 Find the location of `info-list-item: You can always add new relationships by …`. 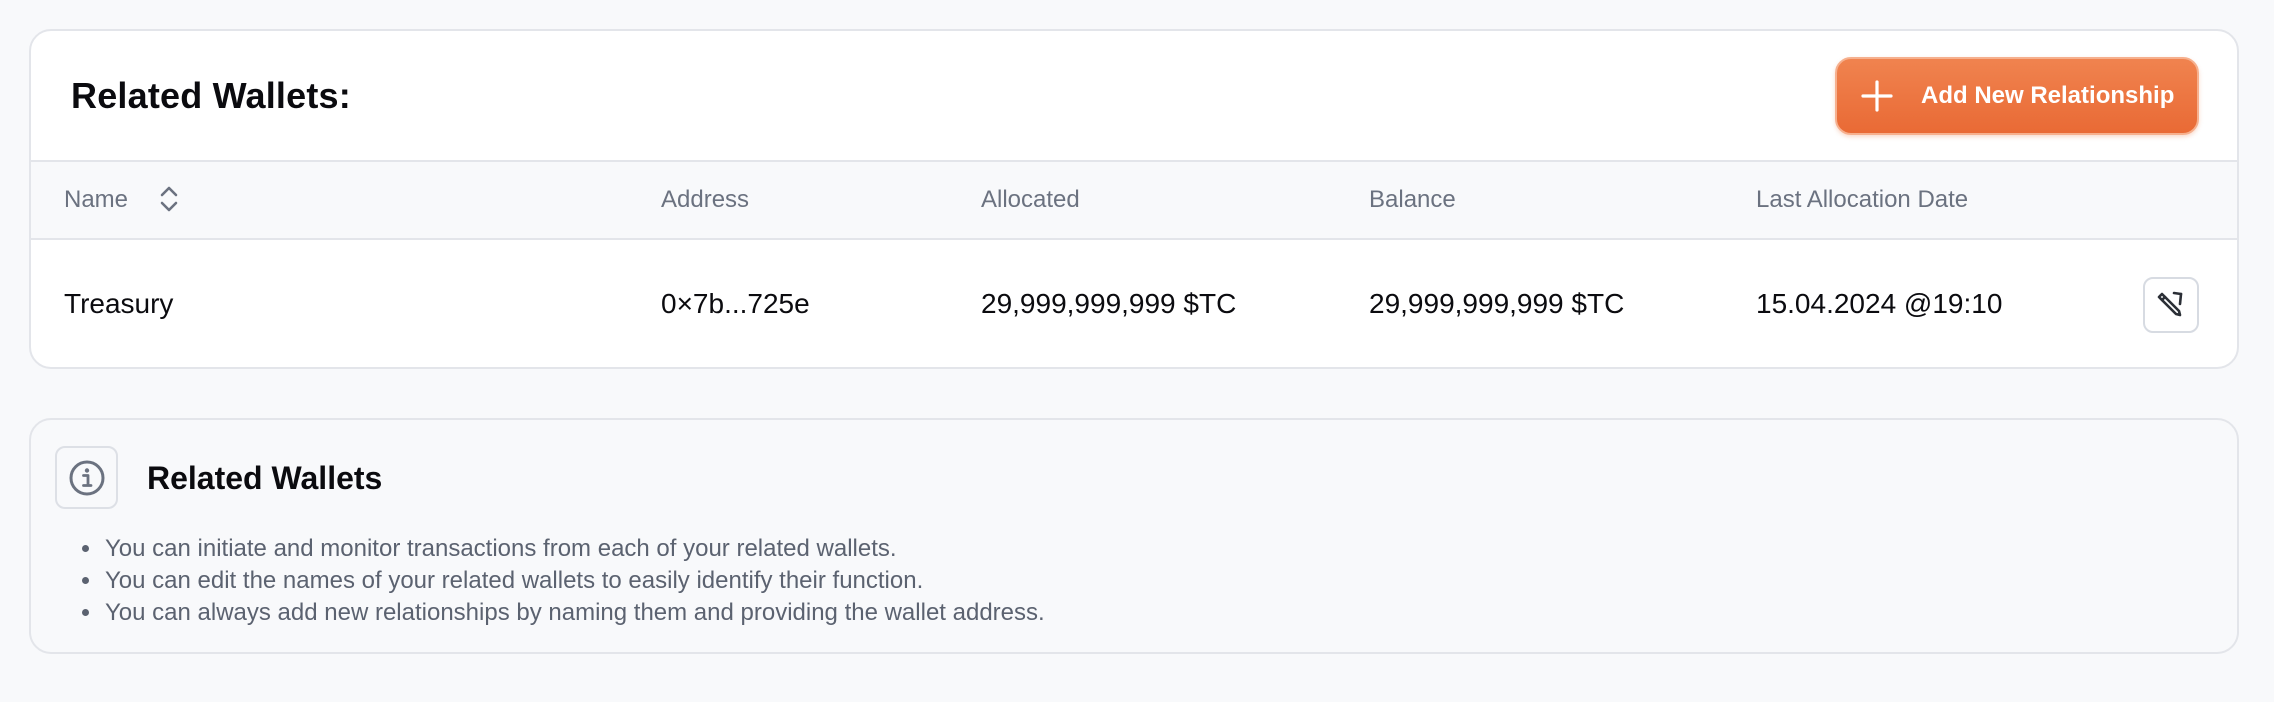

info-list-item: You can always add new relationships by … is located at coordinates (574, 613).